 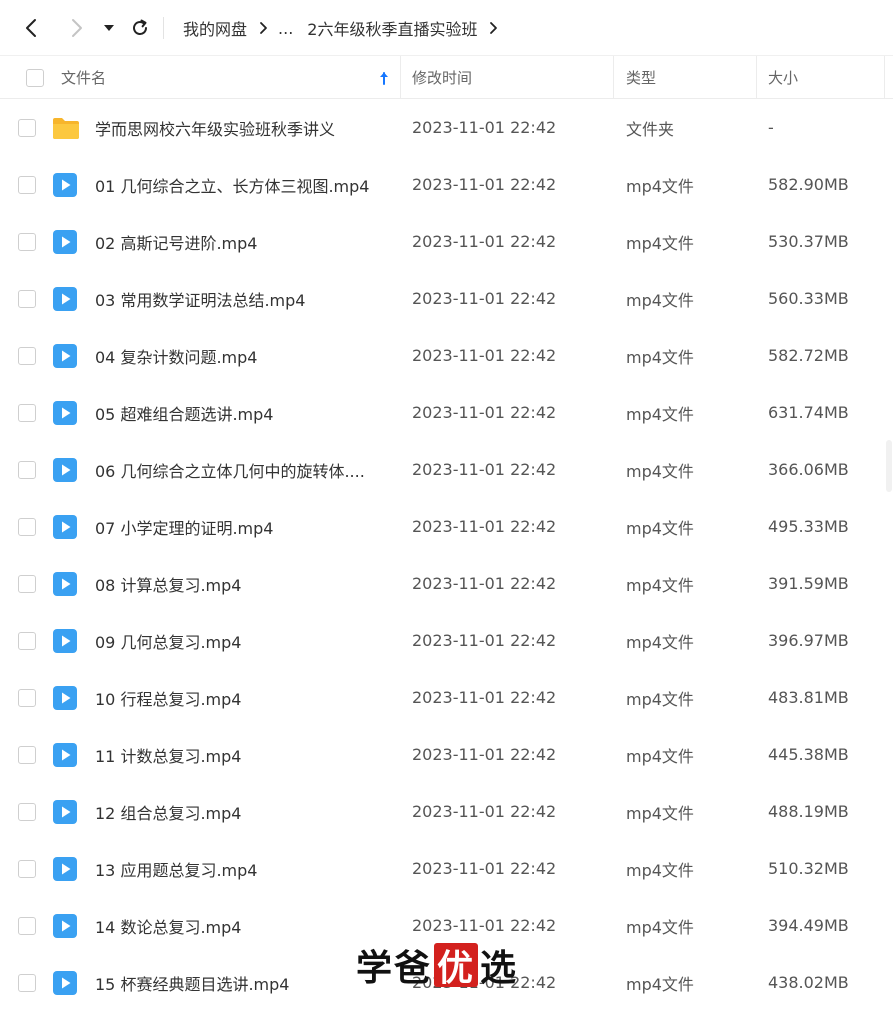 What do you see at coordinates (783, 77) in the screenshot?
I see `column-header-size: 大小` at bounding box center [783, 77].